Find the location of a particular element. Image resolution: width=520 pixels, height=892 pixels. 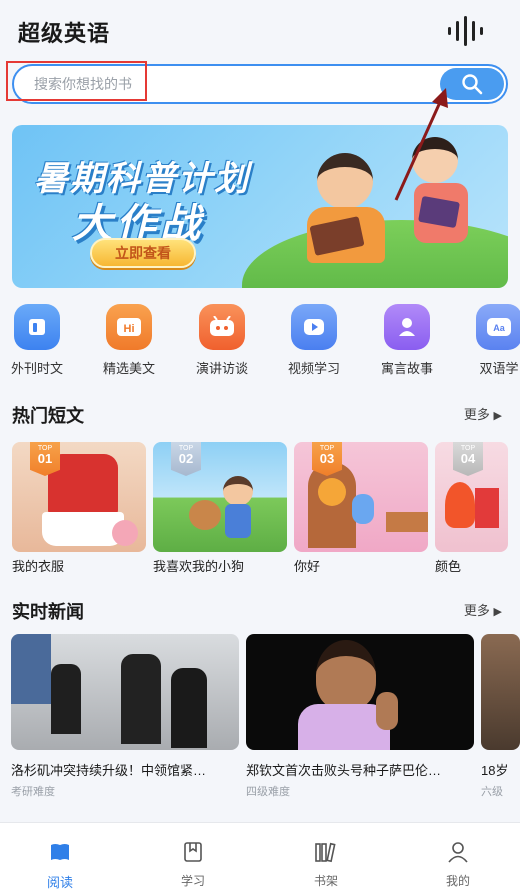

difficulty-tag: 四级难度 is located at coordinates (268, 792).